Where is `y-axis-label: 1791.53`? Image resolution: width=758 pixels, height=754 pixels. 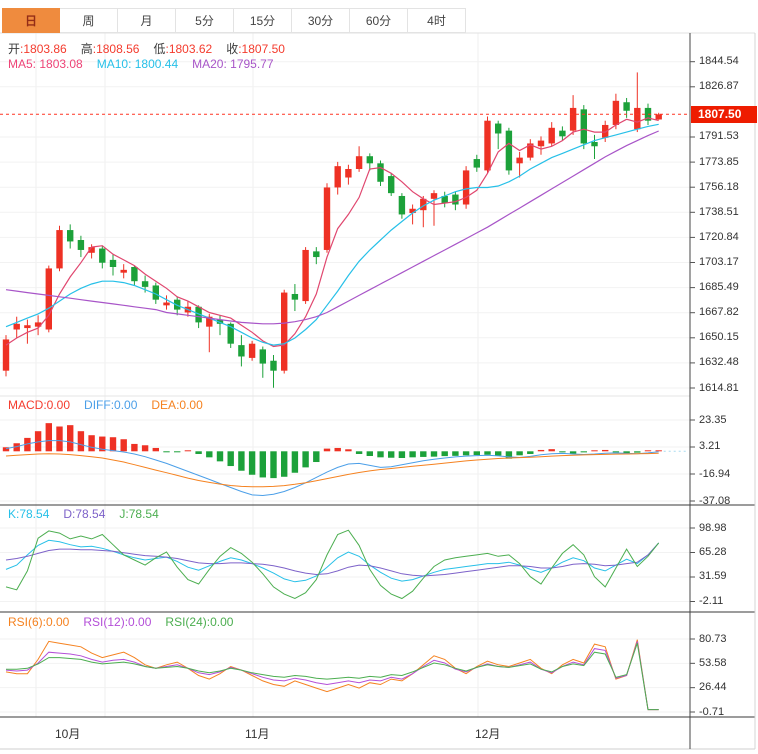
y-axis-label: 1791.53 is located at coordinates (719, 136).